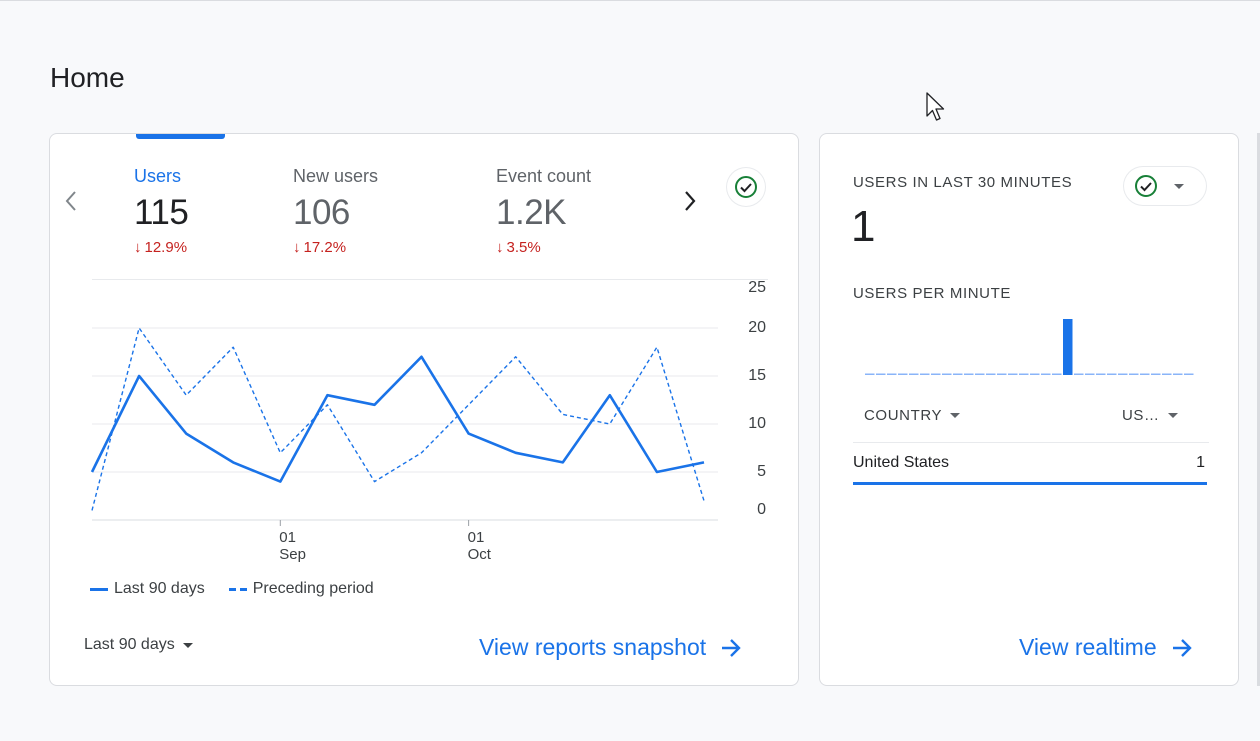 The image size is (1260, 741). I want to click on y-tick-label: 25, so click(757, 287).